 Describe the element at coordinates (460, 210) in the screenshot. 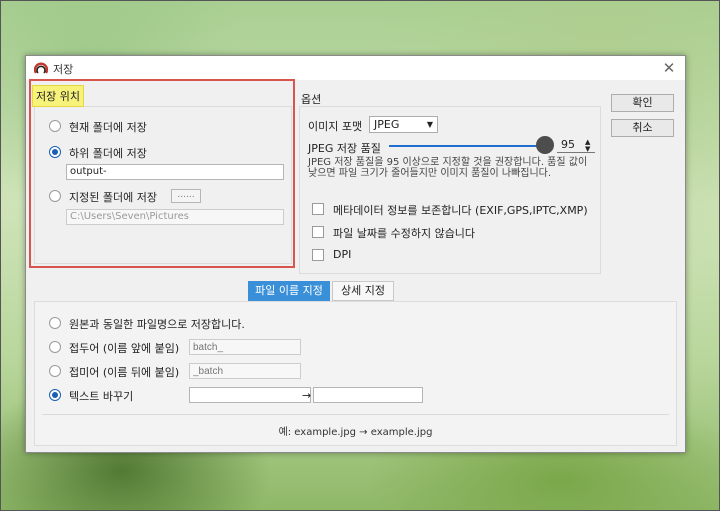

I see `checkbox-metadata-label: 메타데이터 정보를 보존합니다 (EXIF,GPS,IPTC,XMP)` at that location.